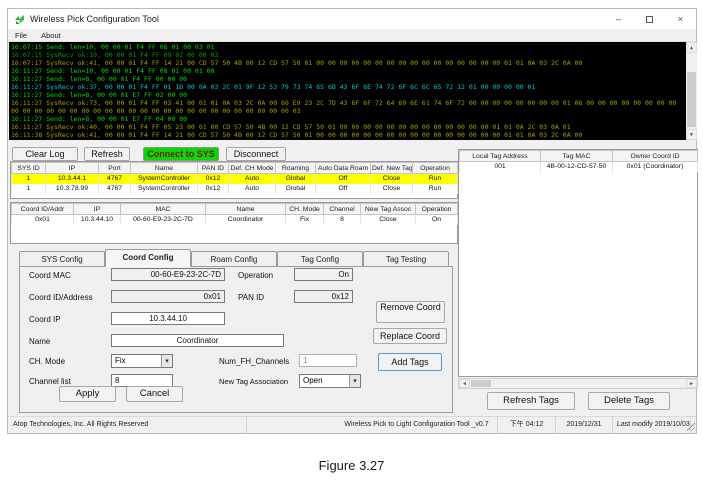 The image size is (703, 500). Describe the element at coordinates (107, 154) in the screenshot. I see `refresh-button: Refresh` at that location.